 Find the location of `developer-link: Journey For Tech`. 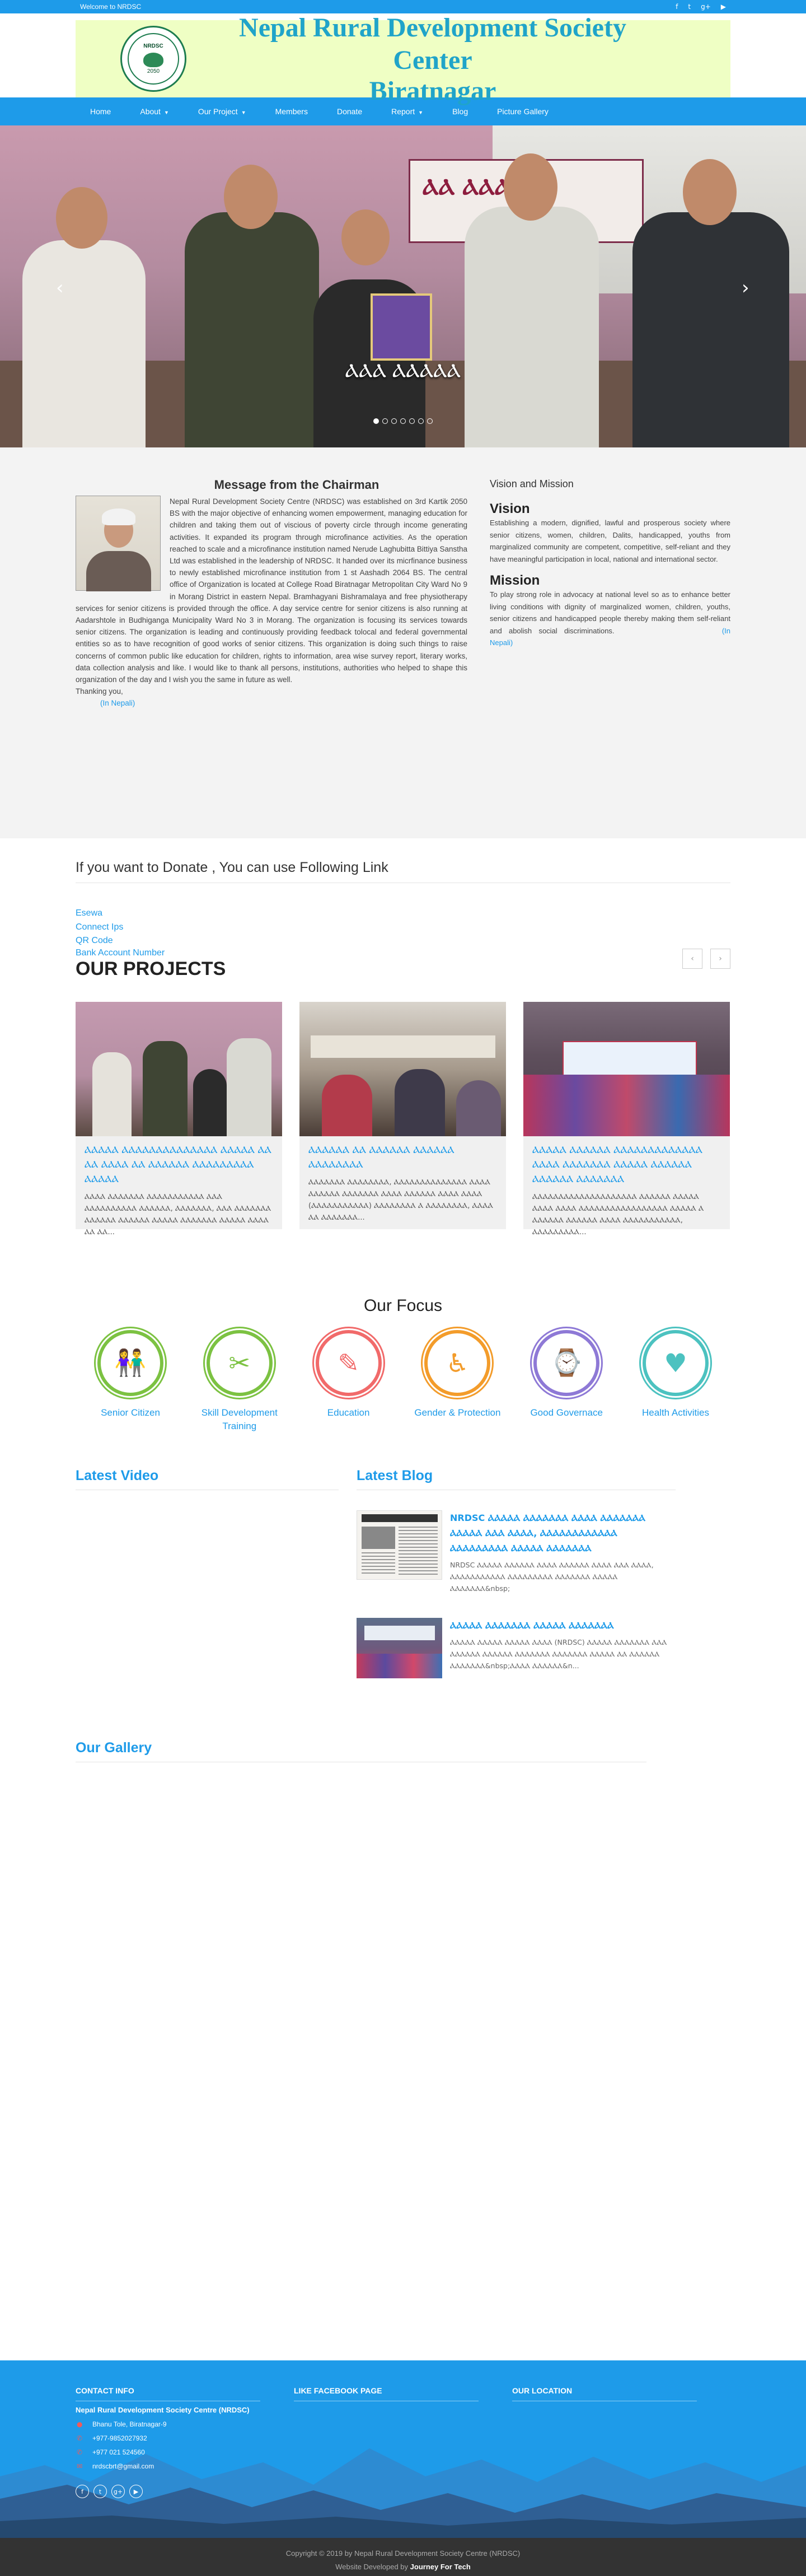

developer-link: Journey For Tech is located at coordinates (440, 2567).